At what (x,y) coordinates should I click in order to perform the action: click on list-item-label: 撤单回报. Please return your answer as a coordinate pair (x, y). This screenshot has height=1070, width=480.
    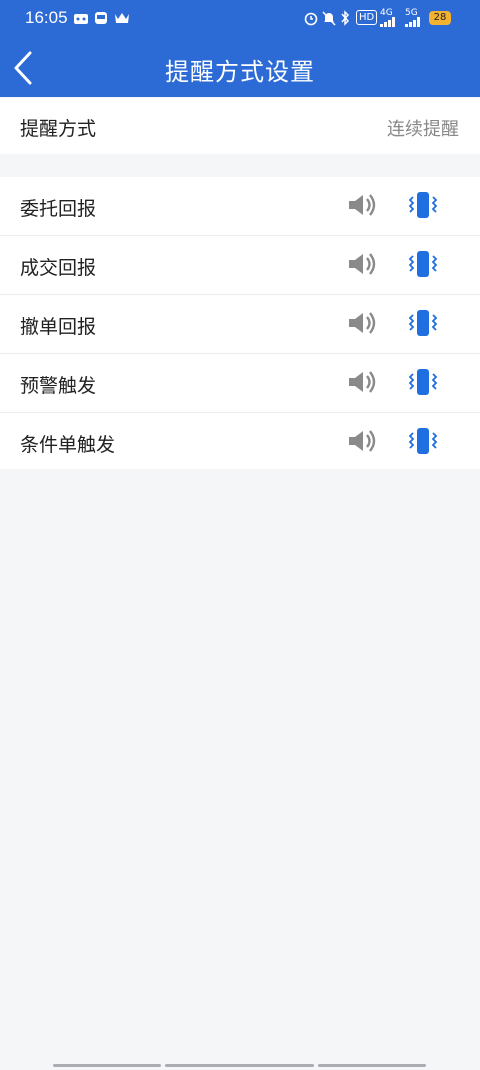
    Looking at the image, I should click on (58, 327).